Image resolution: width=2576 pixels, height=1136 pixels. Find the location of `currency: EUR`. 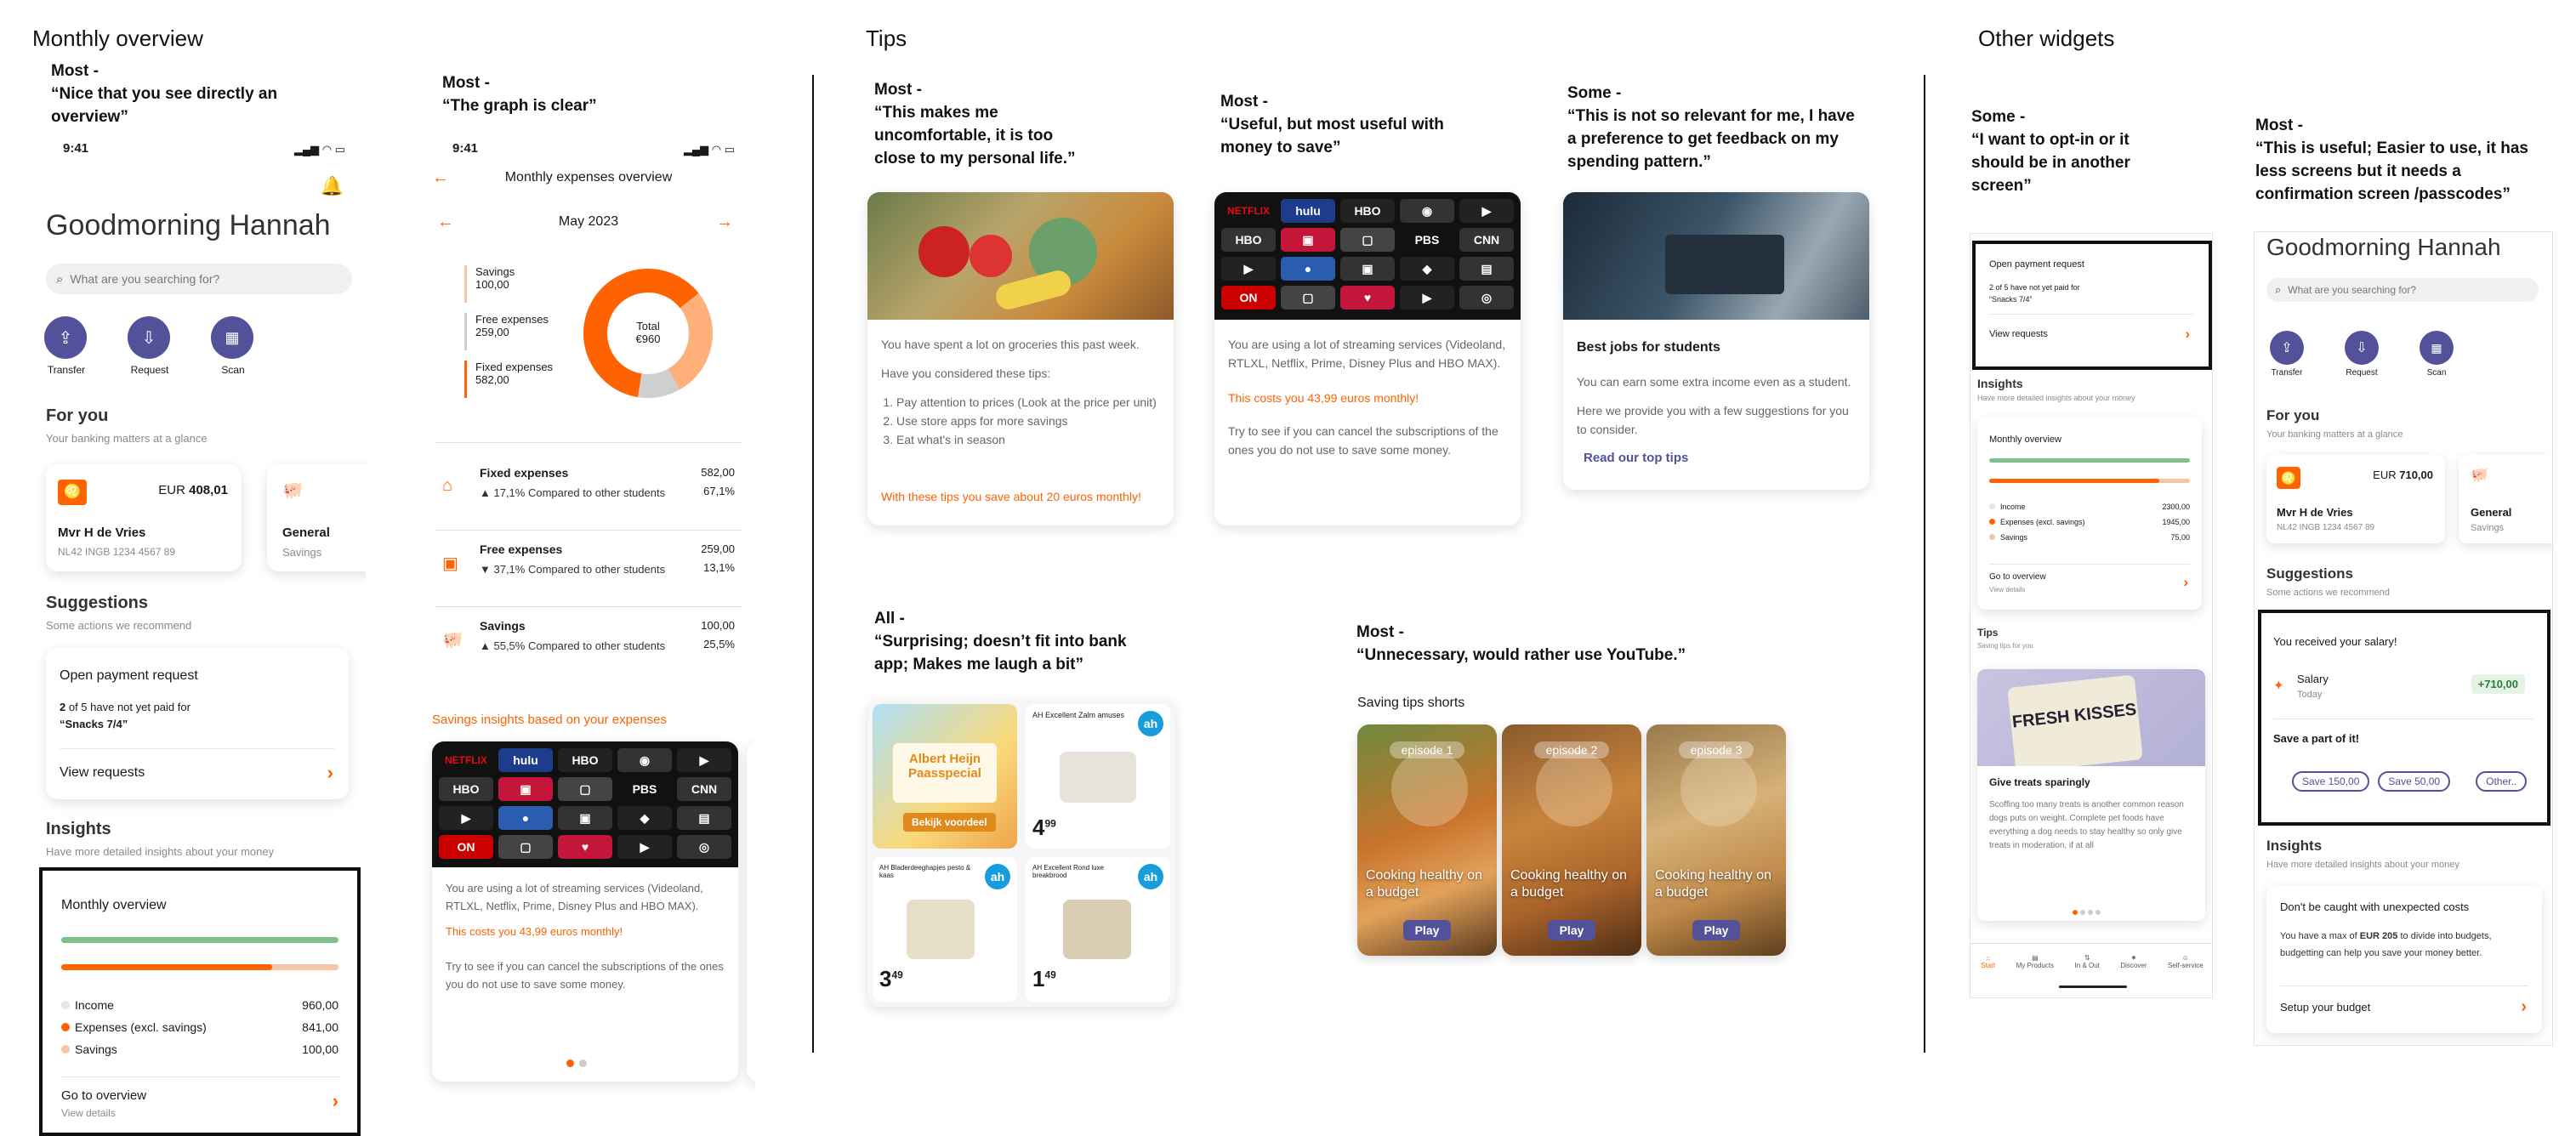

currency: EUR is located at coordinates (2385, 475).